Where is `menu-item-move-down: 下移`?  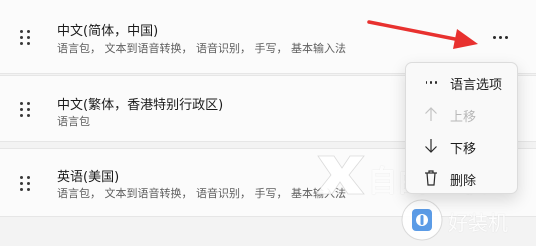 menu-item-move-down: 下移 is located at coordinates (461, 146).